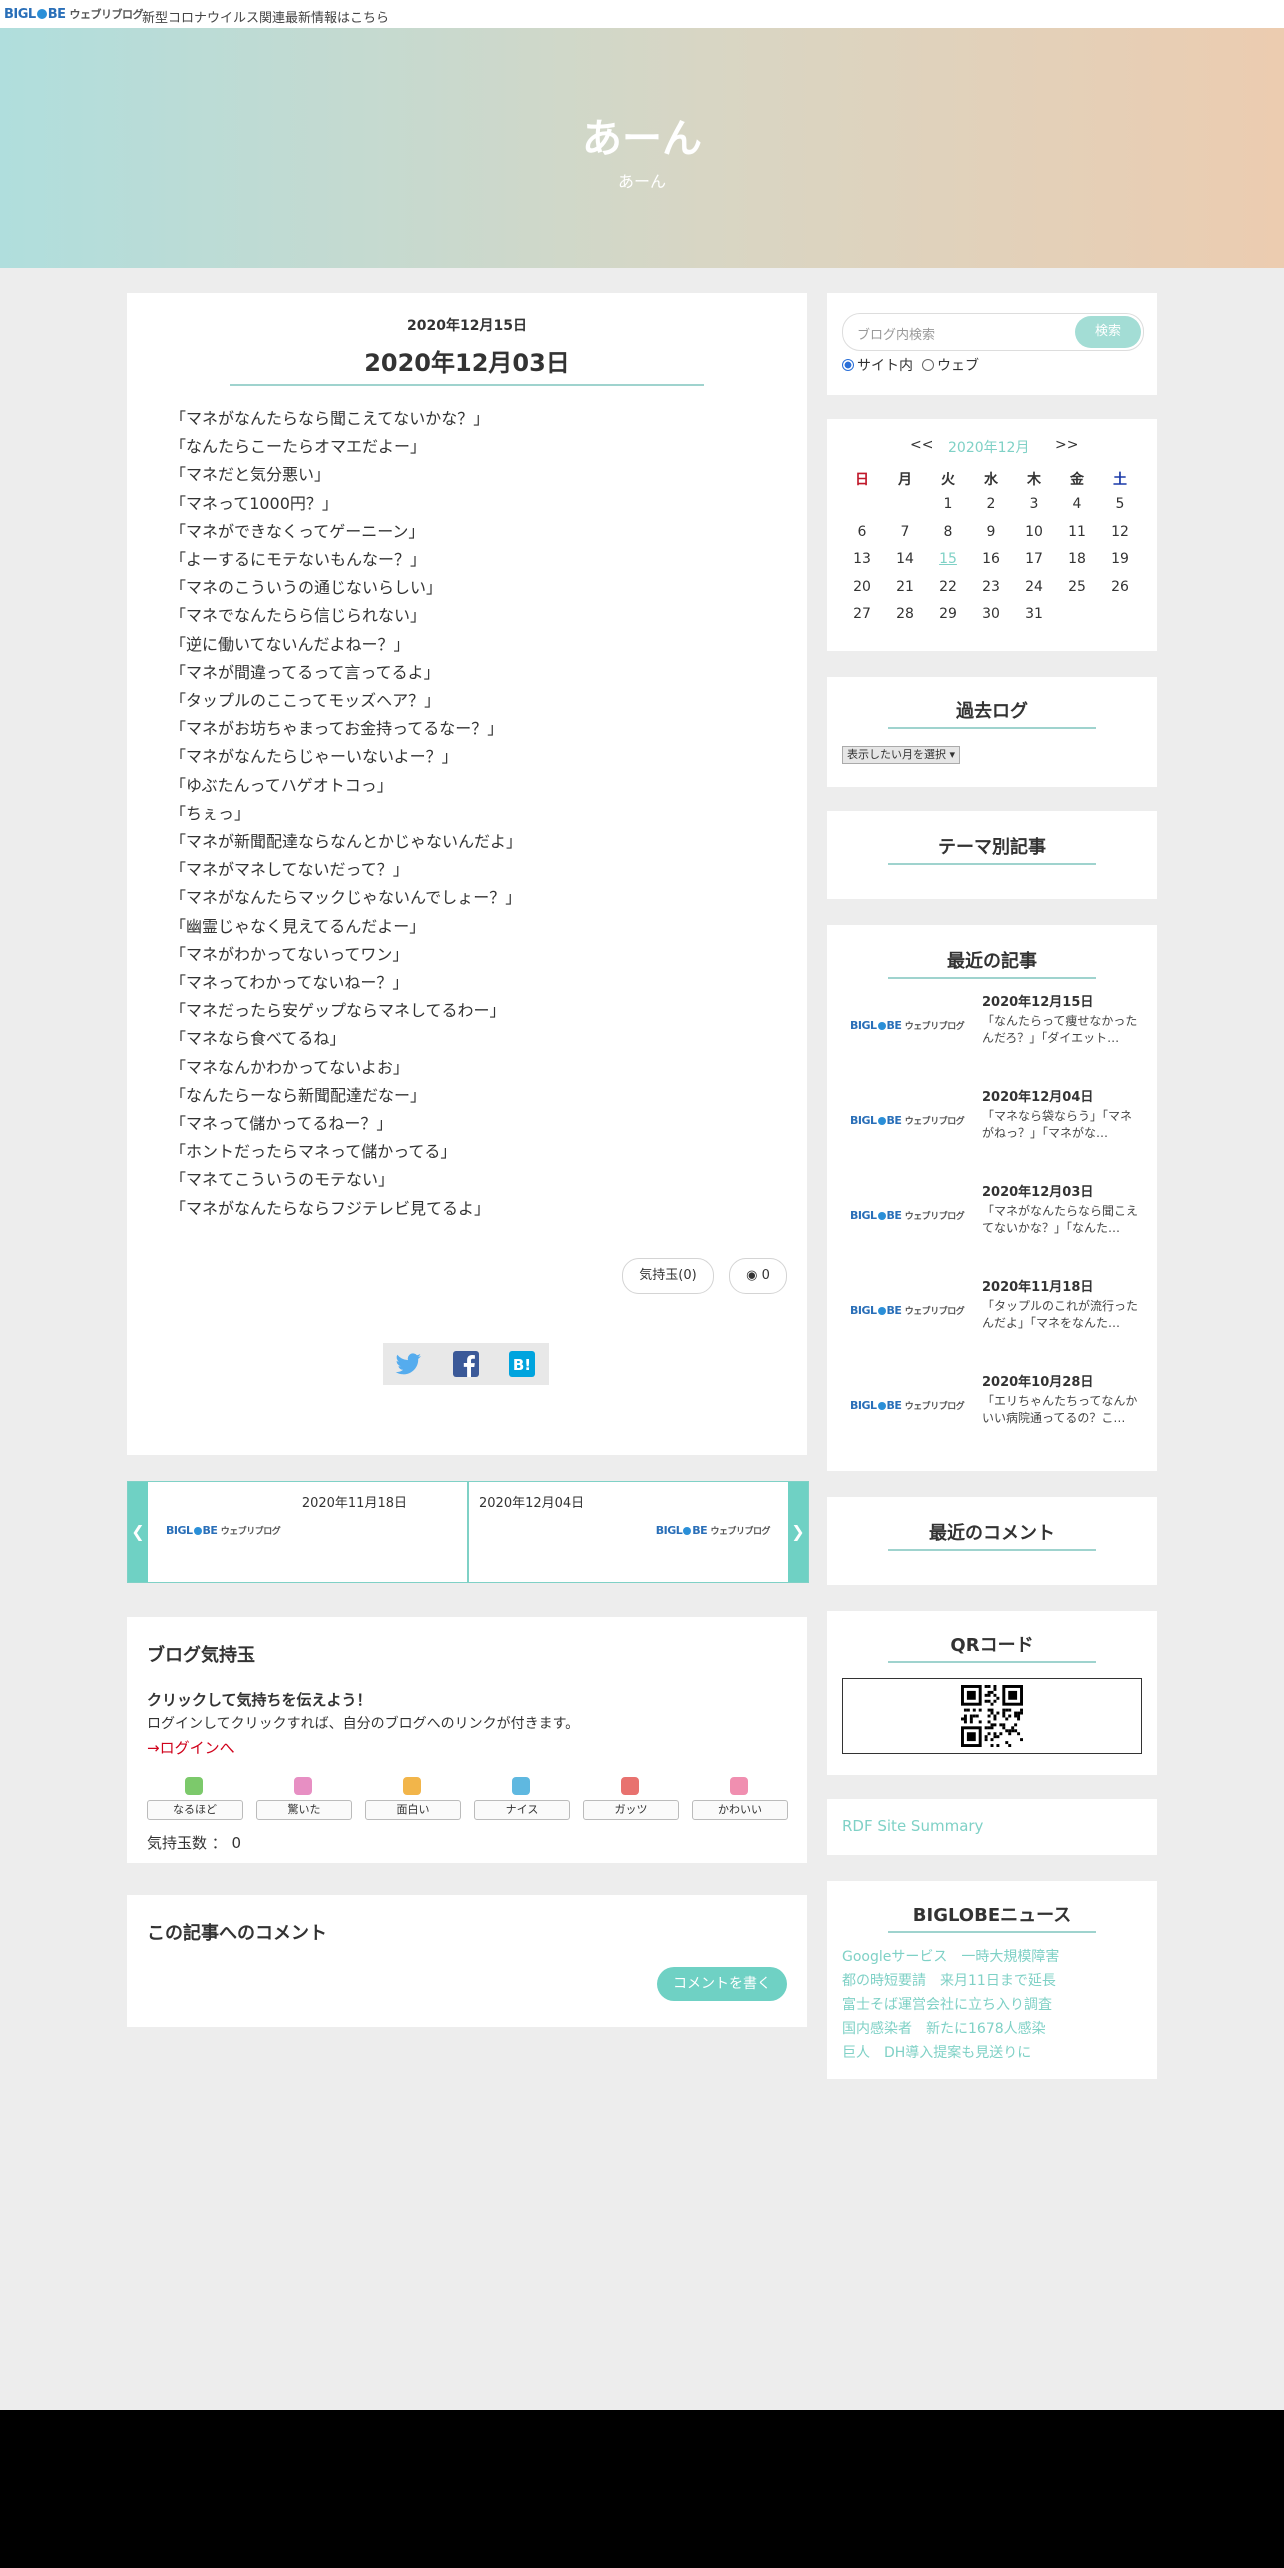 This screenshot has width=1284, height=2568. Describe the element at coordinates (522, 1810) in the screenshot. I see `kimochi-button: ナイス` at that location.